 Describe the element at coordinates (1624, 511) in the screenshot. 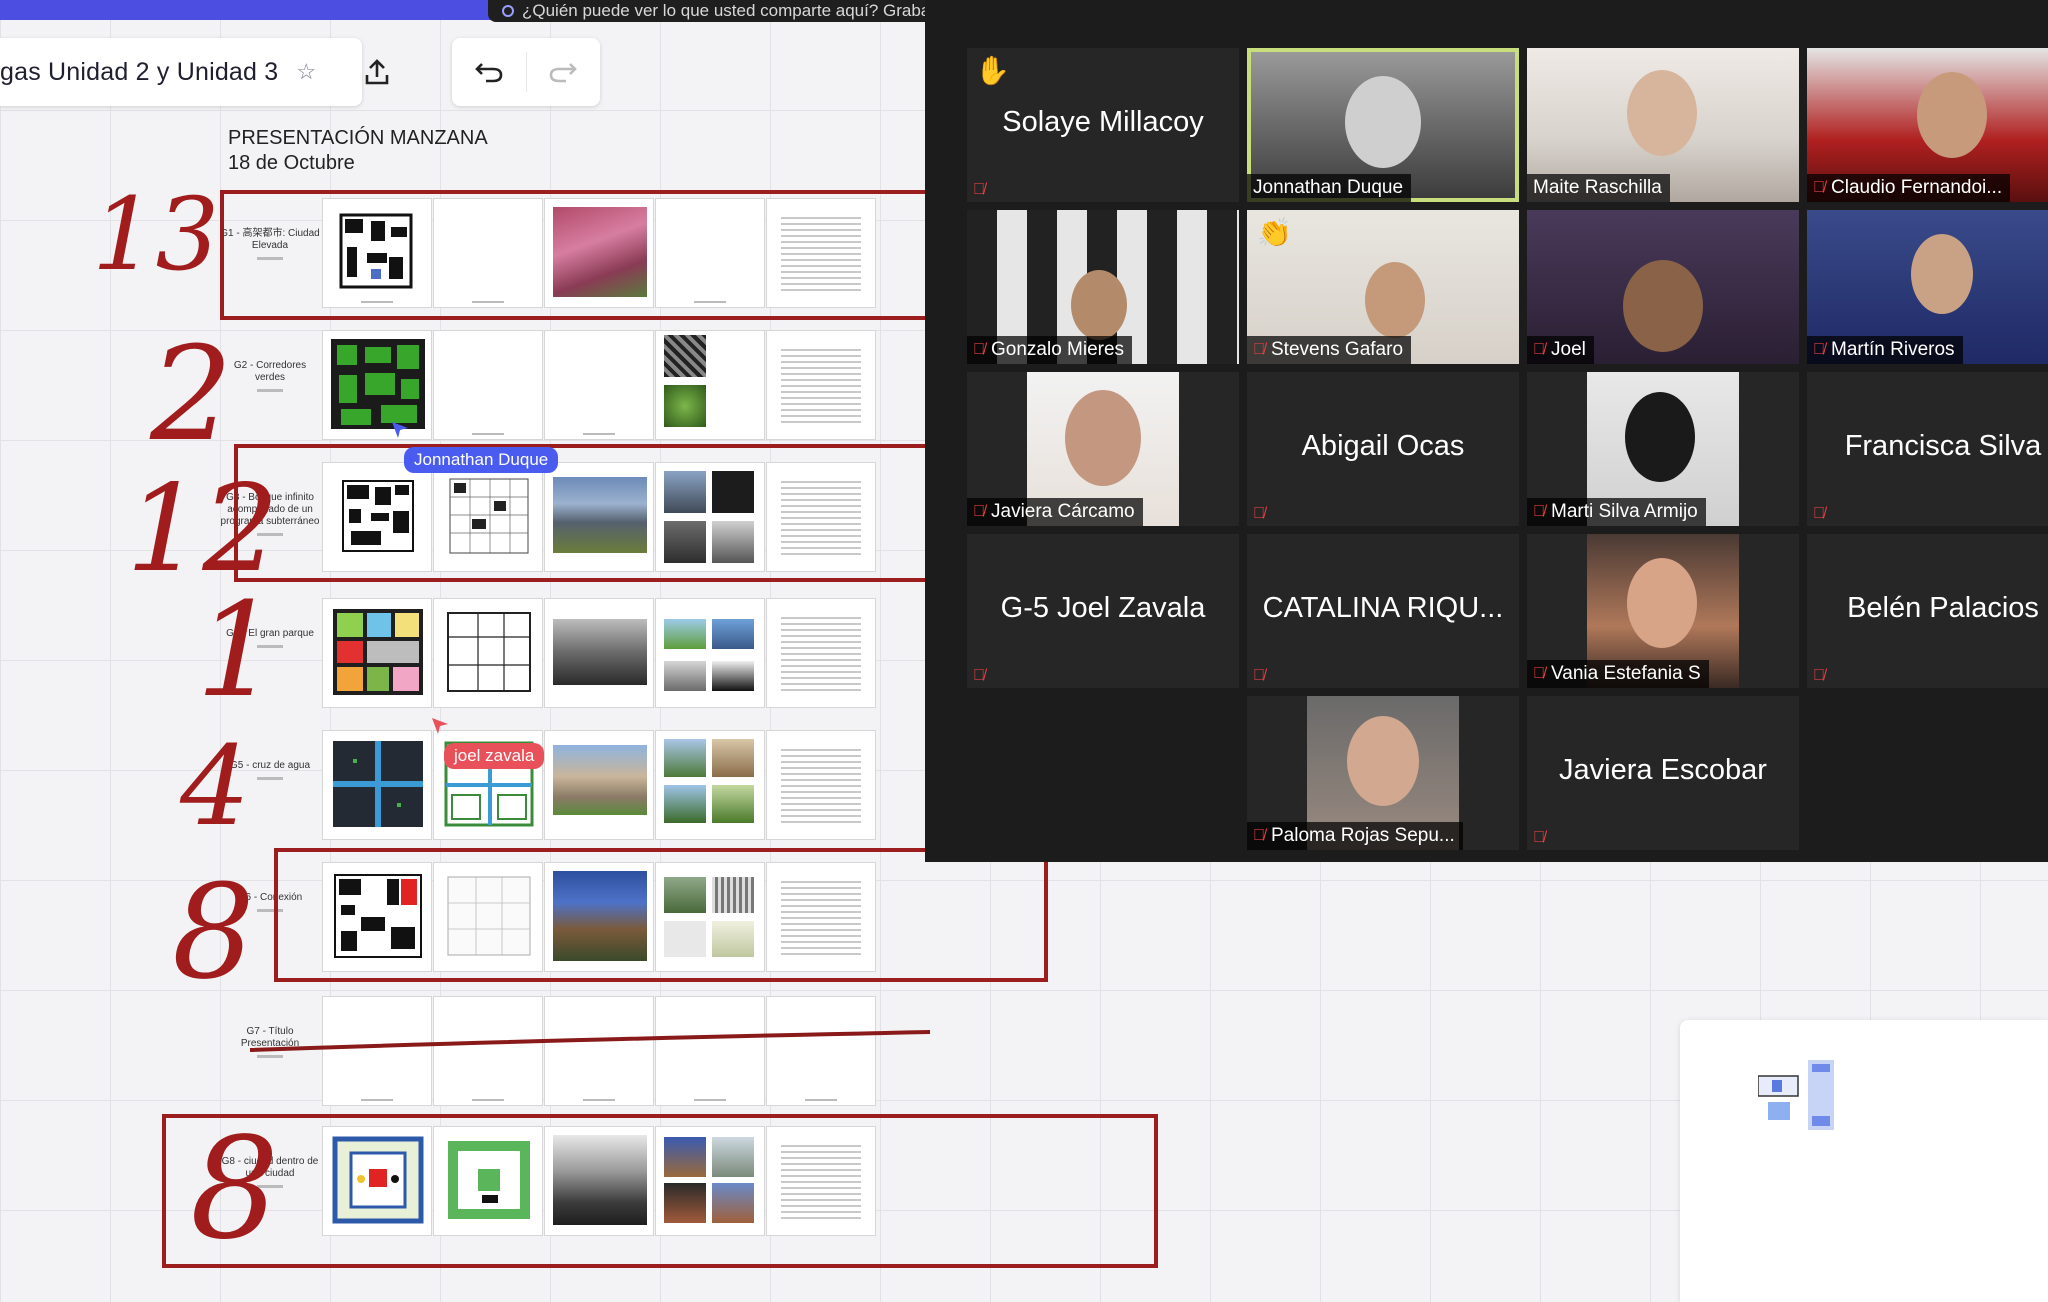

I see `participant-name: Marti Silva Armijo` at that location.